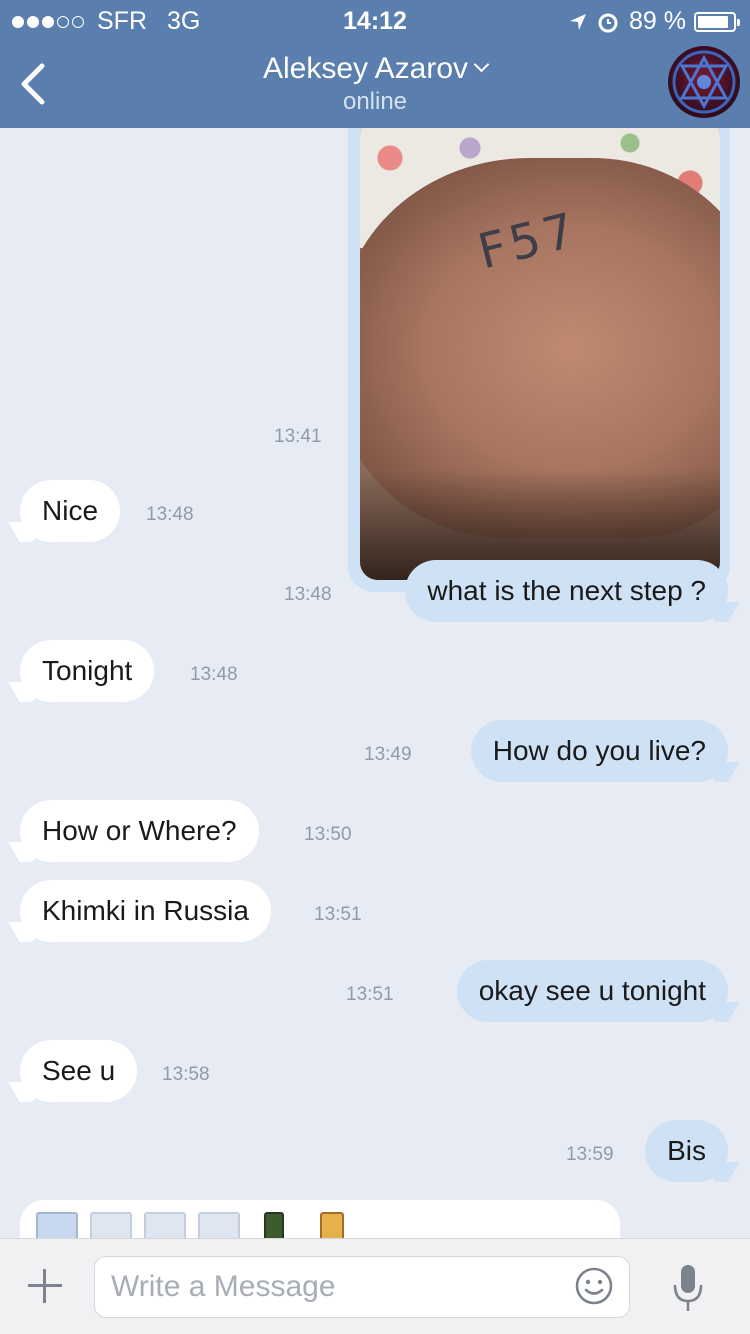 This screenshot has width=750, height=1334. What do you see at coordinates (608, 22) in the screenshot?
I see `alarm-icon` at bounding box center [608, 22].